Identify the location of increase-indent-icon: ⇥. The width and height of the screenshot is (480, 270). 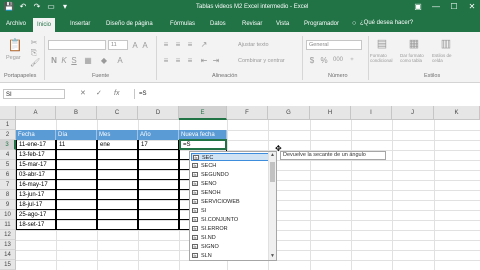
(216, 60).